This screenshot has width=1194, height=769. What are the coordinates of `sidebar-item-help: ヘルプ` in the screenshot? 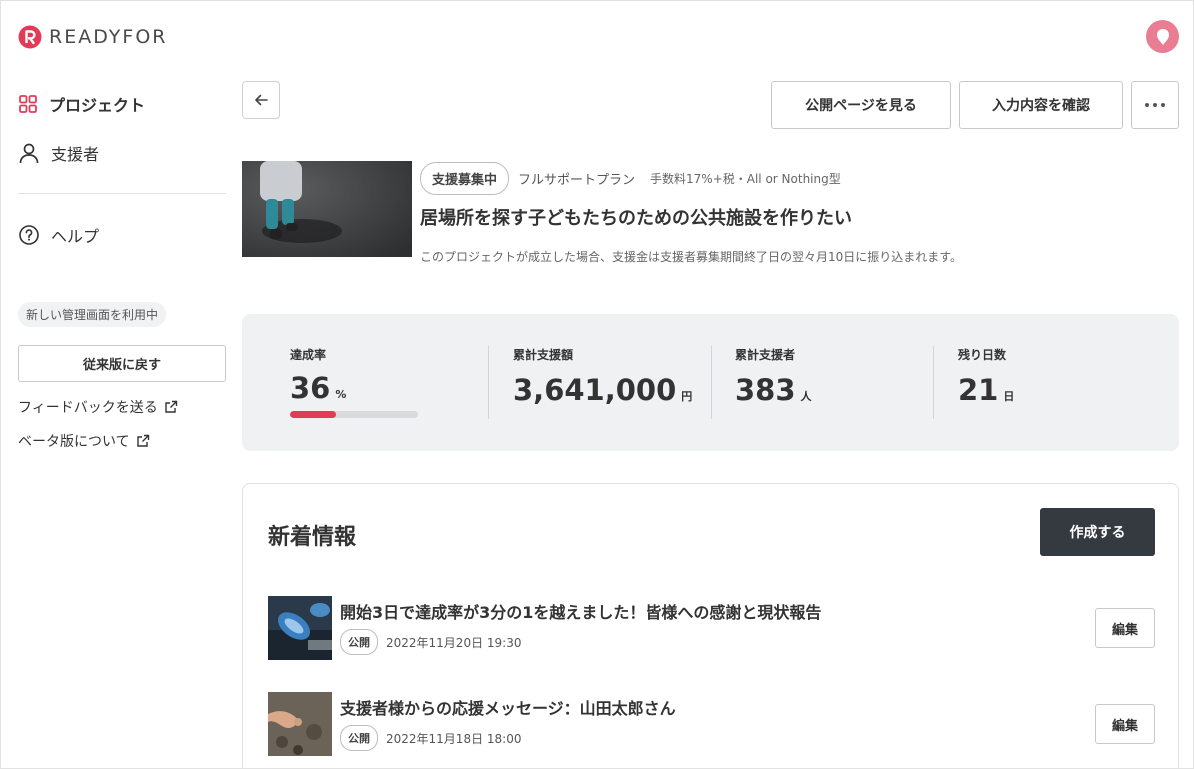 It's located at (122, 235).